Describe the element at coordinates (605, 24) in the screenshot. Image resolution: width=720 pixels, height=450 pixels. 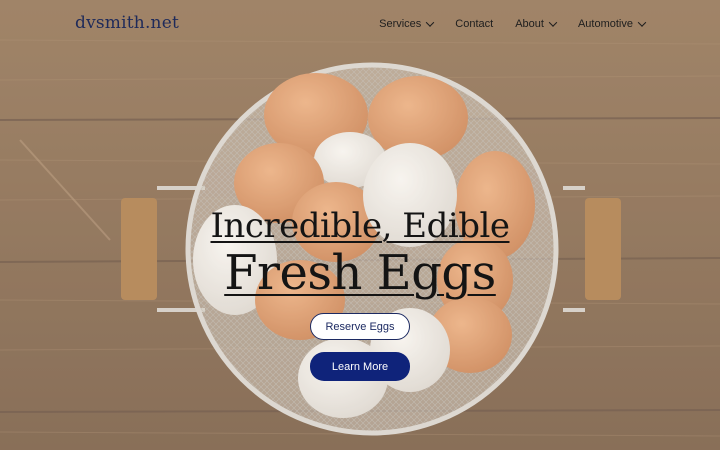
I see `nav-item-label: Automotive` at that location.